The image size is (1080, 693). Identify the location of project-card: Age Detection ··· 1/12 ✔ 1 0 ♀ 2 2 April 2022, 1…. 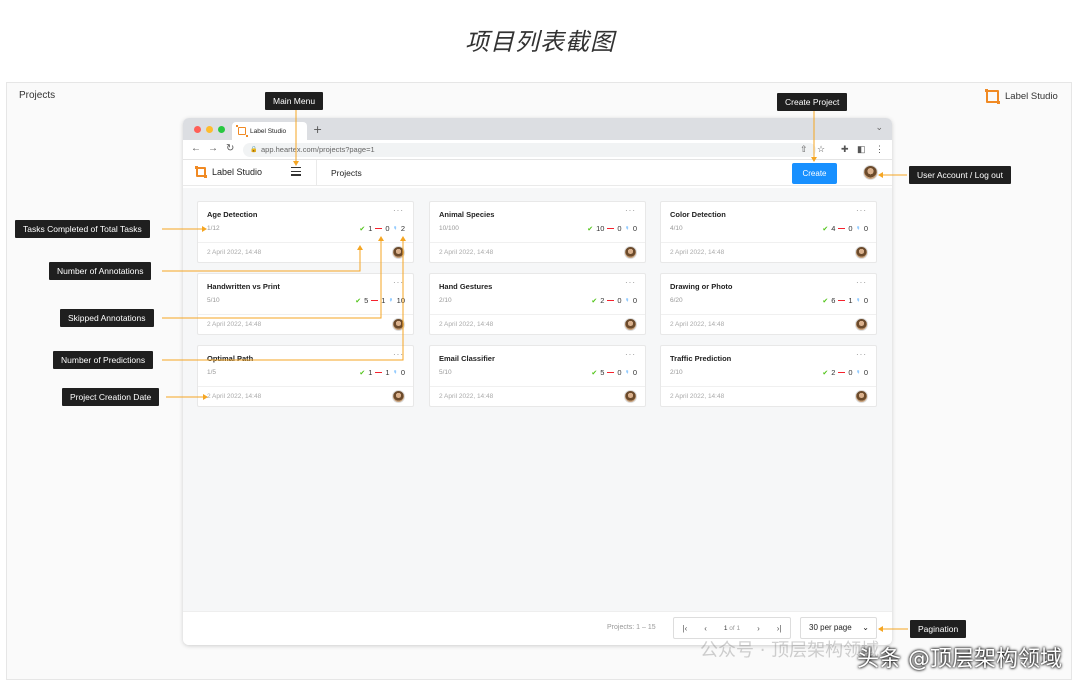
(305, 232).